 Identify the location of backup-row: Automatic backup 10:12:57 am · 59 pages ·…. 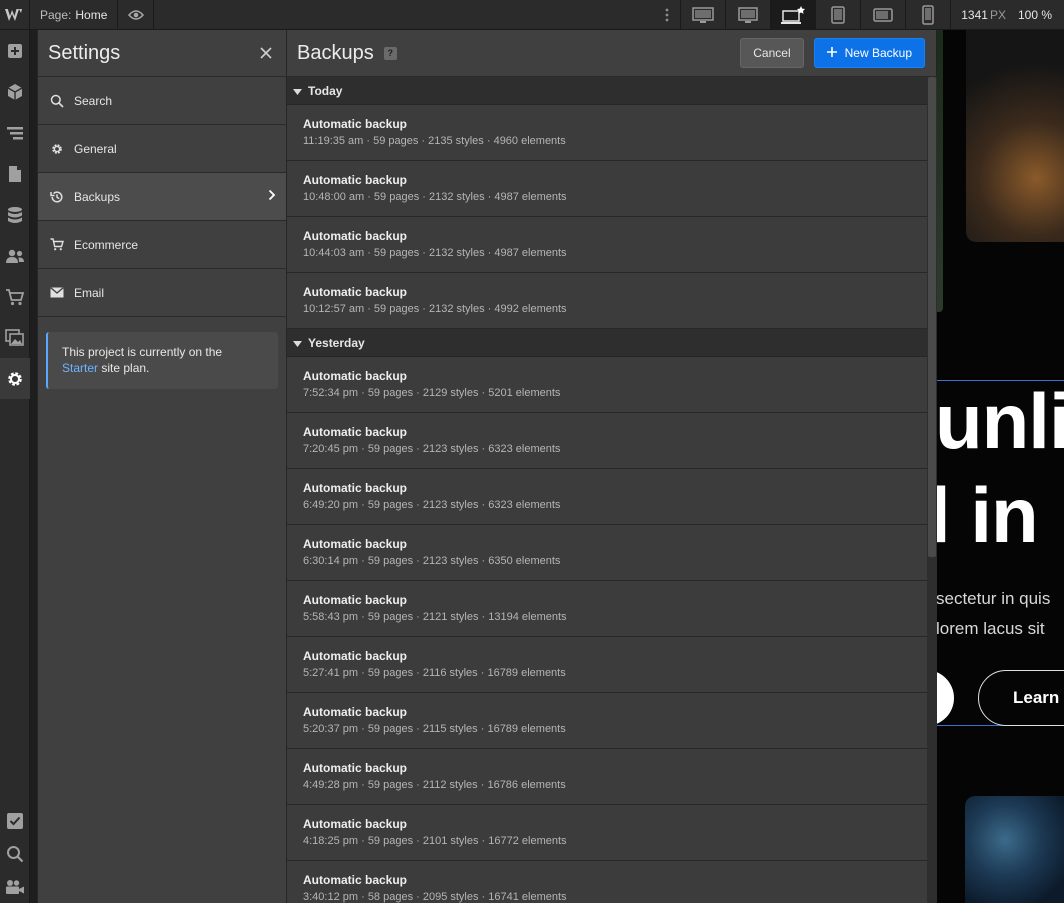
(607, 301).